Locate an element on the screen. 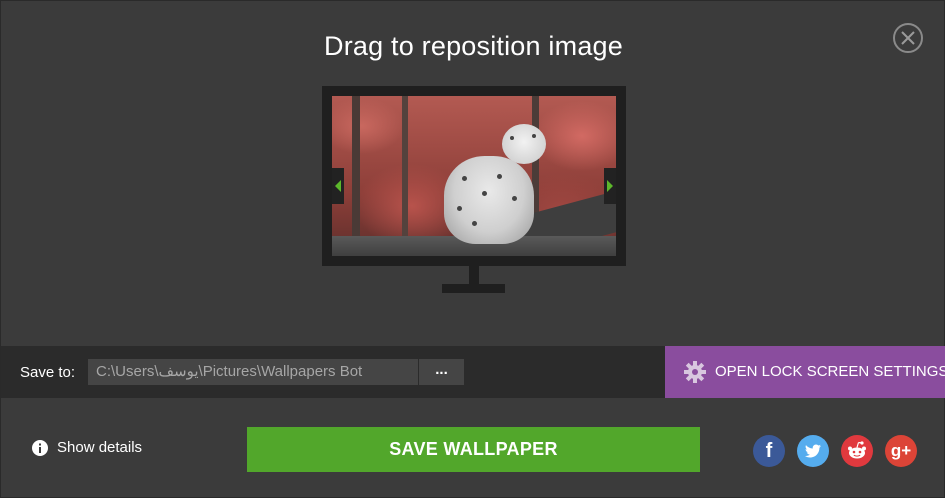 This screenshot has height=498, width=945. chevron-left-icon is located at coordinates (338, 186).